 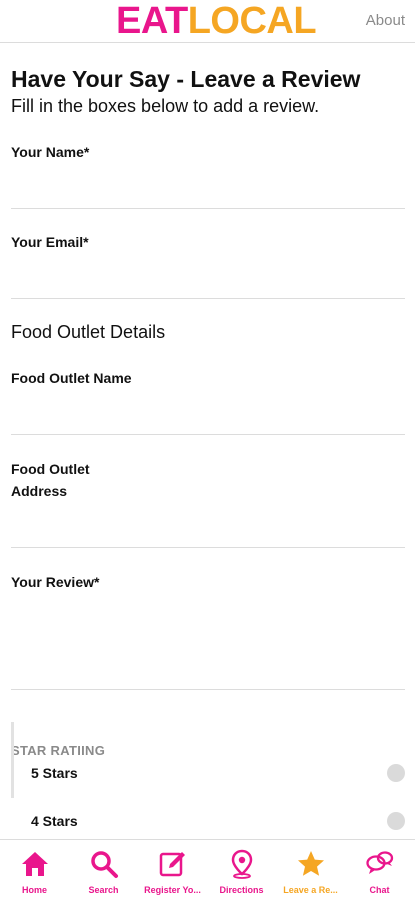 I want to click on star-option-4: 4 Stars, so click(x=218, y=822).